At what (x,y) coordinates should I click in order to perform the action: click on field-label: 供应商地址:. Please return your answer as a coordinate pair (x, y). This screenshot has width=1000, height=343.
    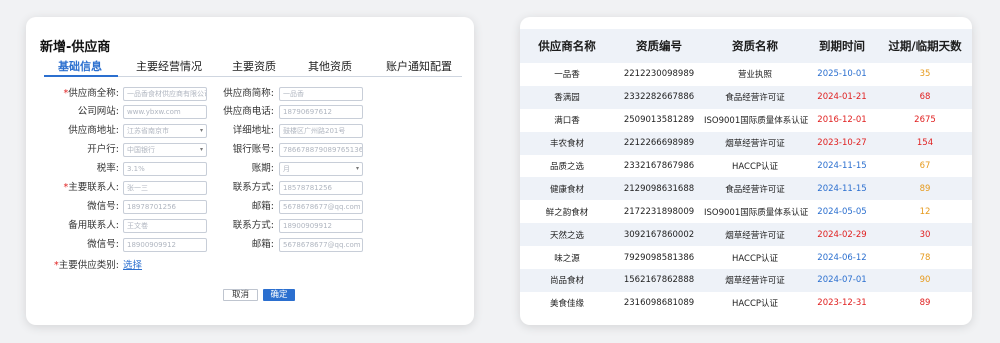
    Looking at the image, I should click on (93, 130).